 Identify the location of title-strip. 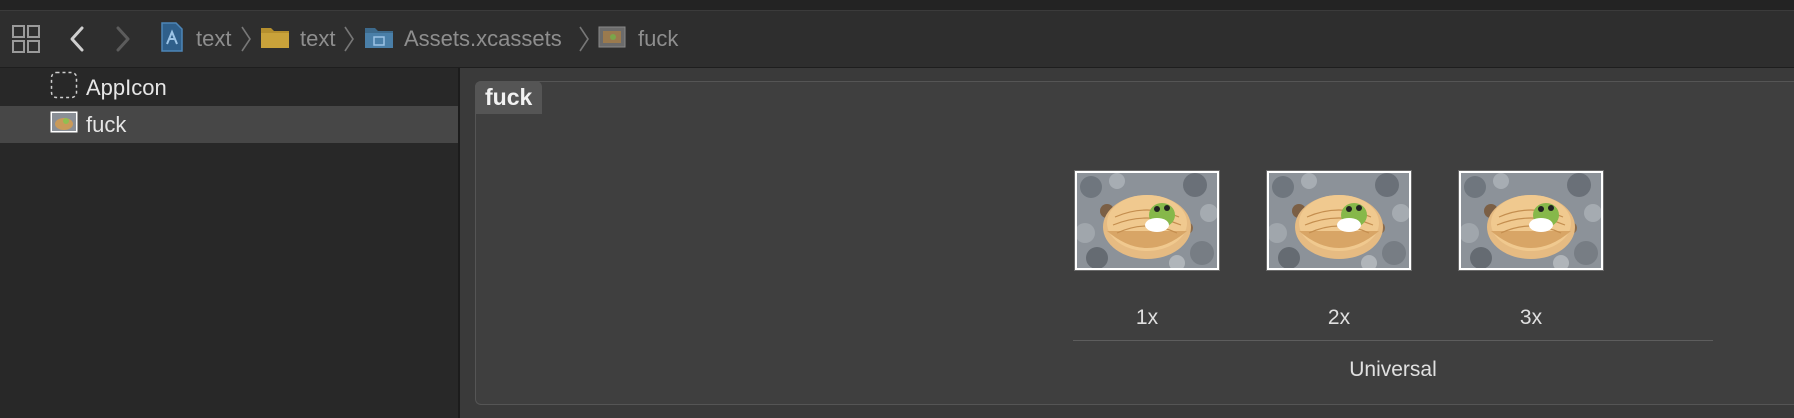
(897, 5).